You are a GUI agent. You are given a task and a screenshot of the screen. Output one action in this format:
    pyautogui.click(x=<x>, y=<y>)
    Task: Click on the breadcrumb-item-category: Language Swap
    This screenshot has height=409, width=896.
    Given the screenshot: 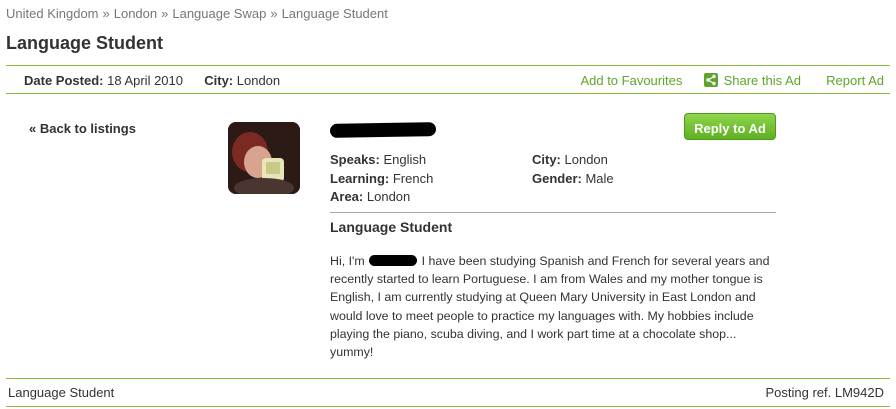 What is the action you would take?
    pyautogui.click(x=219, y=13)
    